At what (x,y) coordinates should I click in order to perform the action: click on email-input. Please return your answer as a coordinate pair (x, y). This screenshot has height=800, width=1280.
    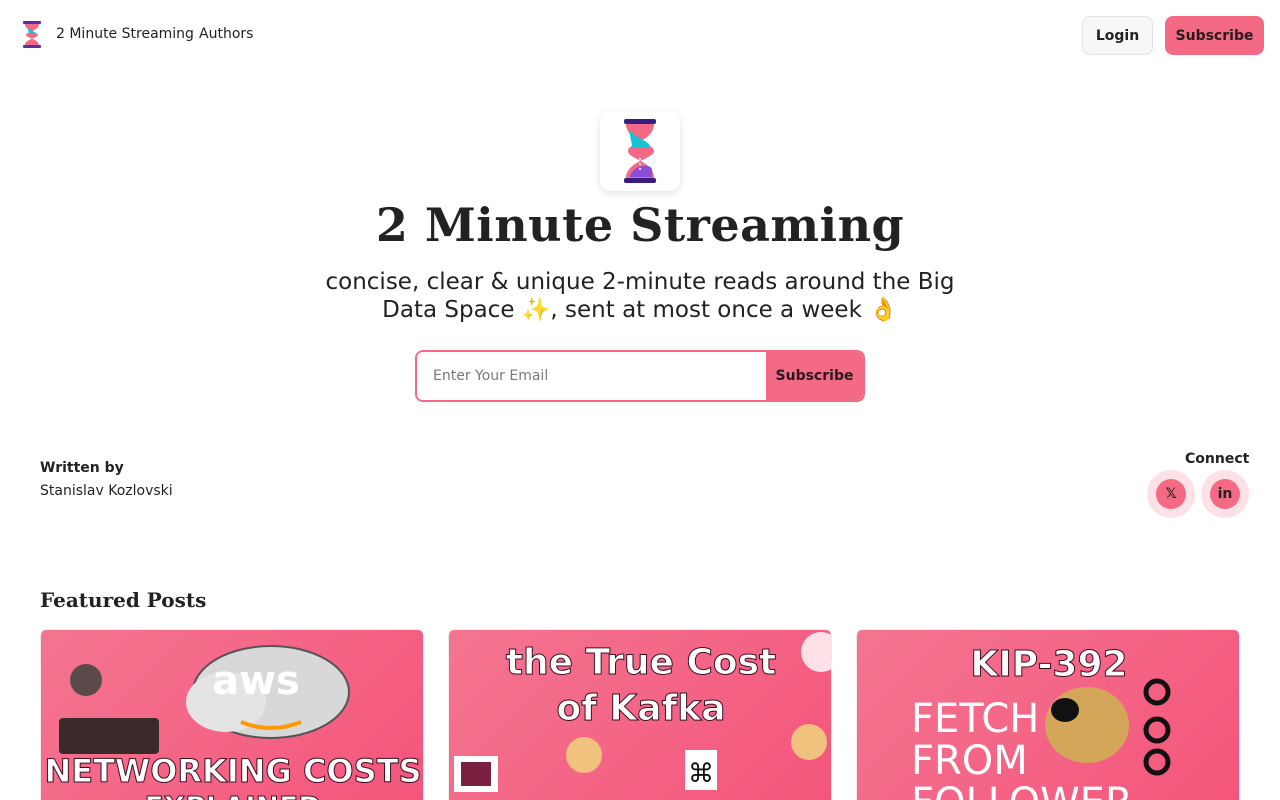
    Looking at the image, I should click on (591, 376).